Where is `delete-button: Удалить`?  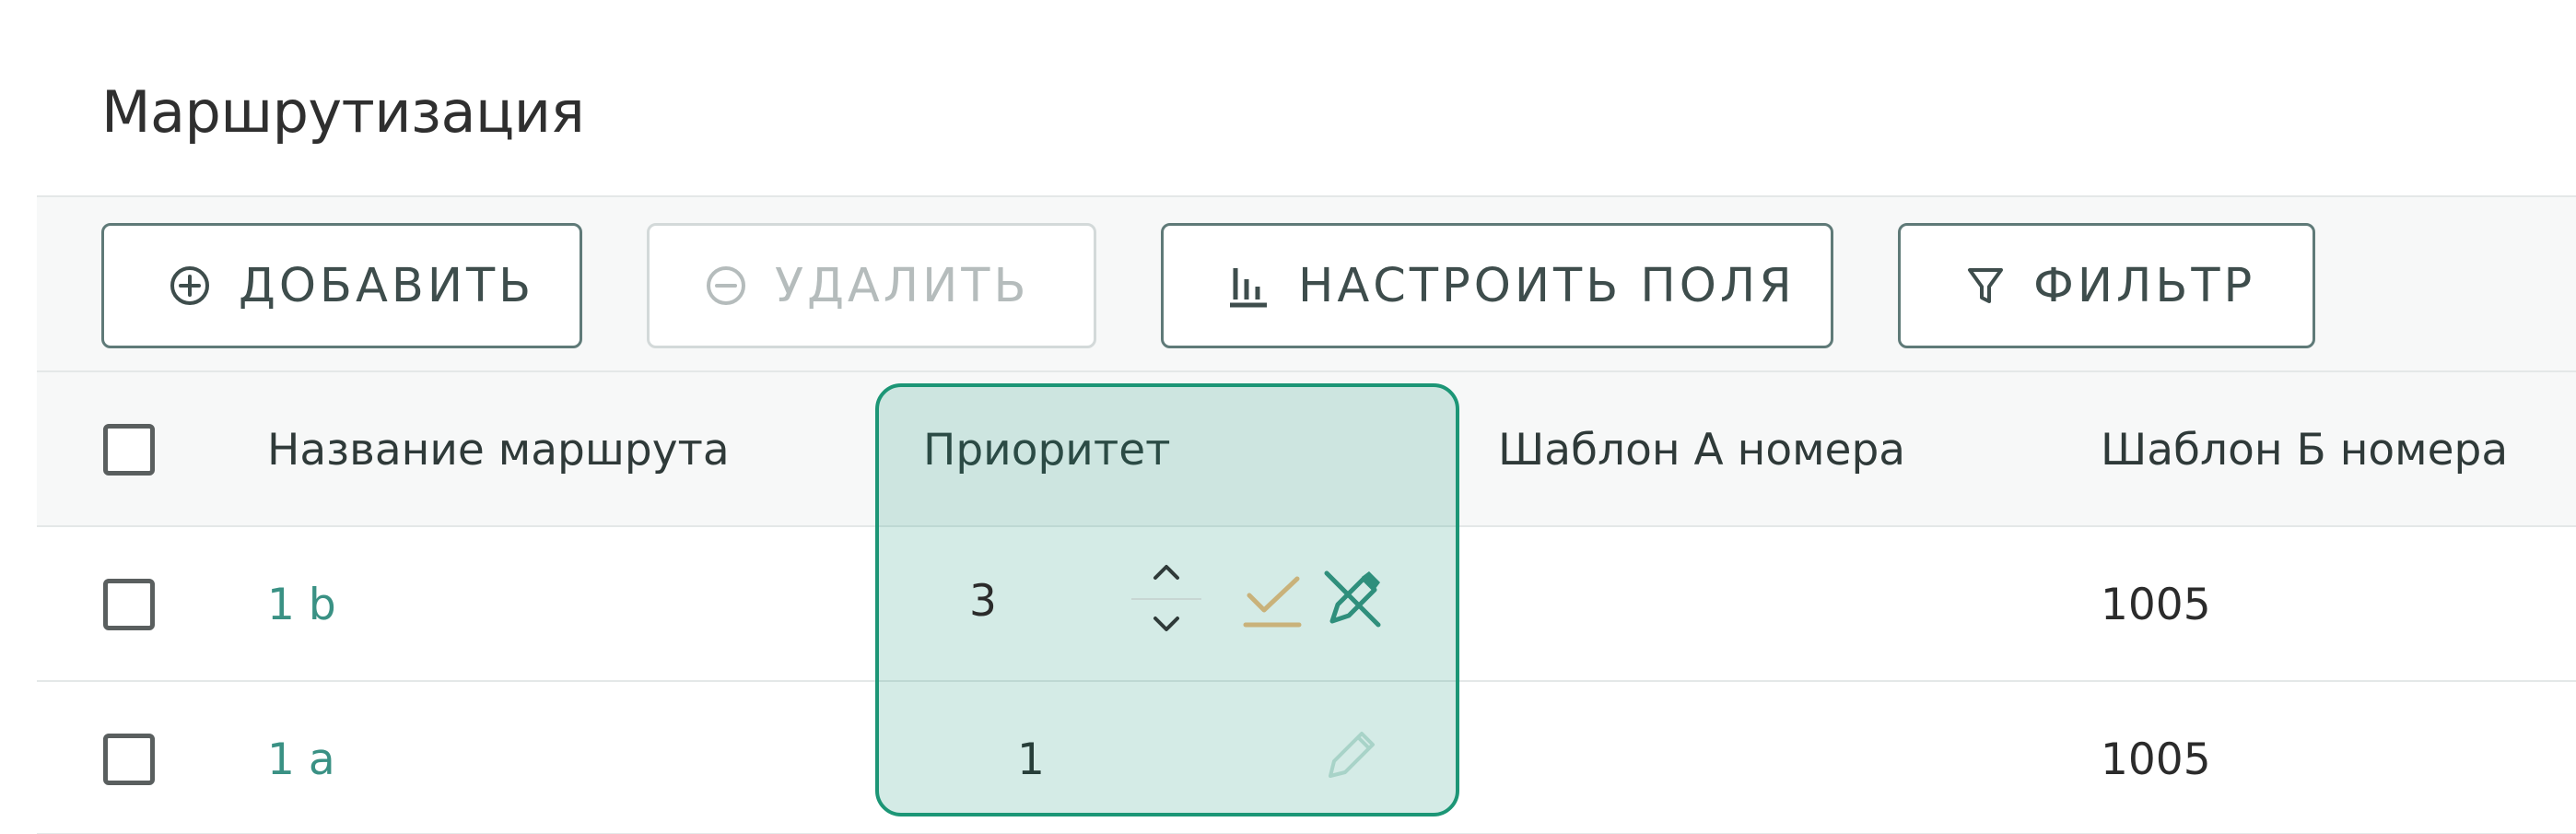 delete-button: Удалить is located at coordinates (871, 285).